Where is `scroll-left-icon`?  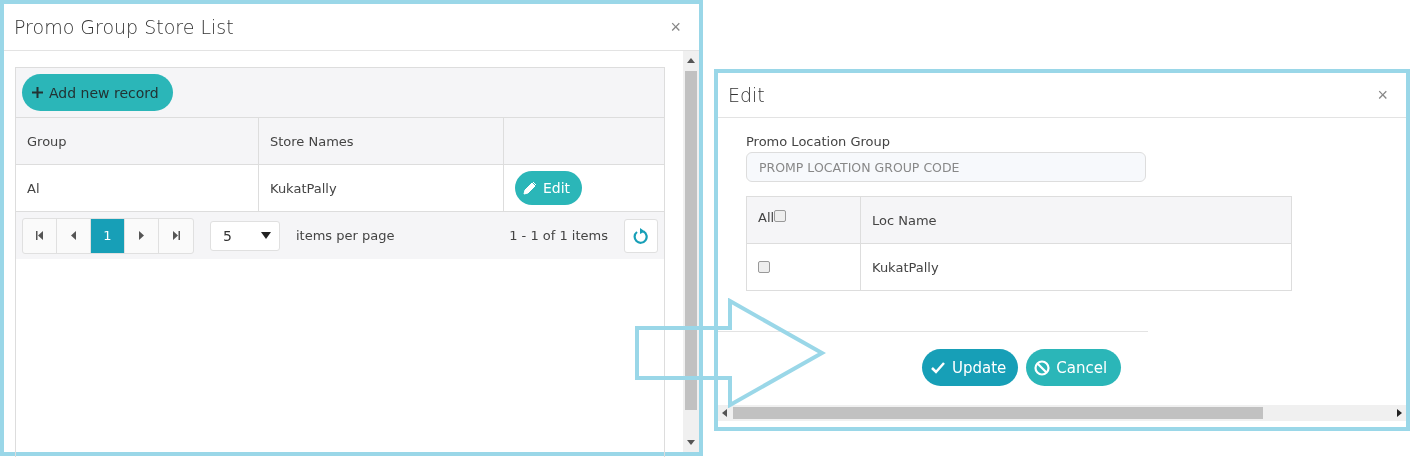
scroll-left-icon is located at coordinates (725, 413).